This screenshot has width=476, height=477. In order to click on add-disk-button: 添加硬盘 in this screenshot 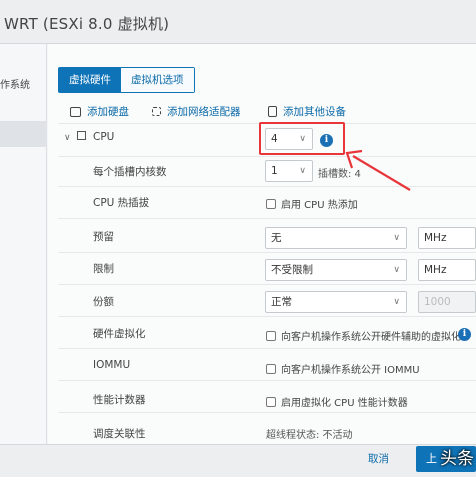, I will do `click(111, 111)`.